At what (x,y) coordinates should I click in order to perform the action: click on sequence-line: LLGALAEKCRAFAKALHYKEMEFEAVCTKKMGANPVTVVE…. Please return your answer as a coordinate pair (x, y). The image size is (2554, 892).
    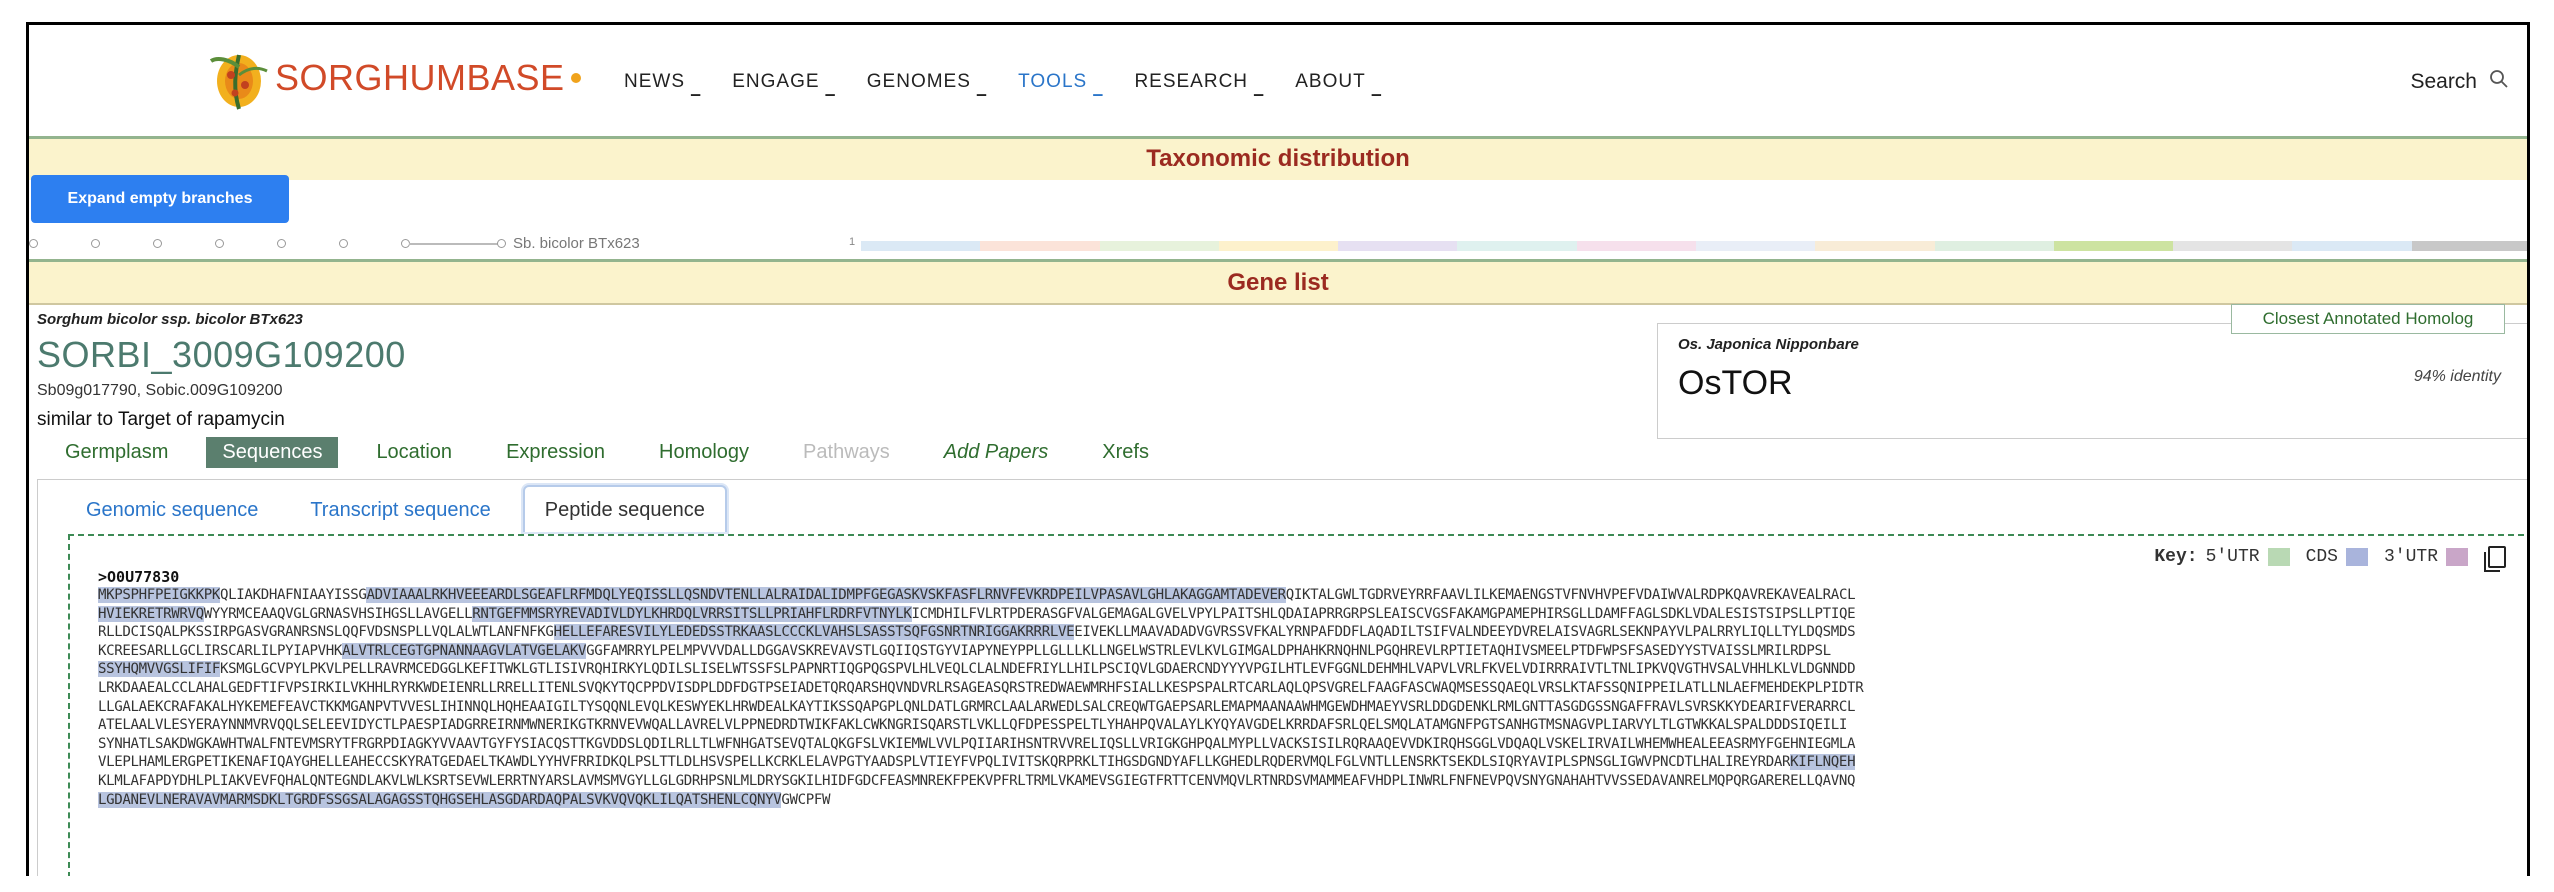
    Looking at the image, I should click on (980, 707).